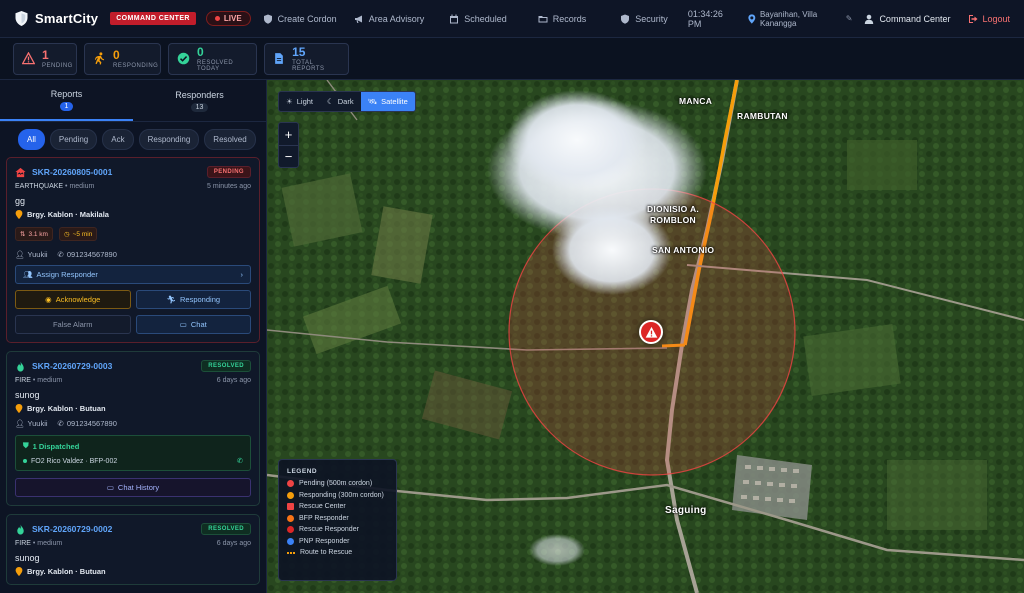  I want to click on running-person-icon, so click(99, 59).